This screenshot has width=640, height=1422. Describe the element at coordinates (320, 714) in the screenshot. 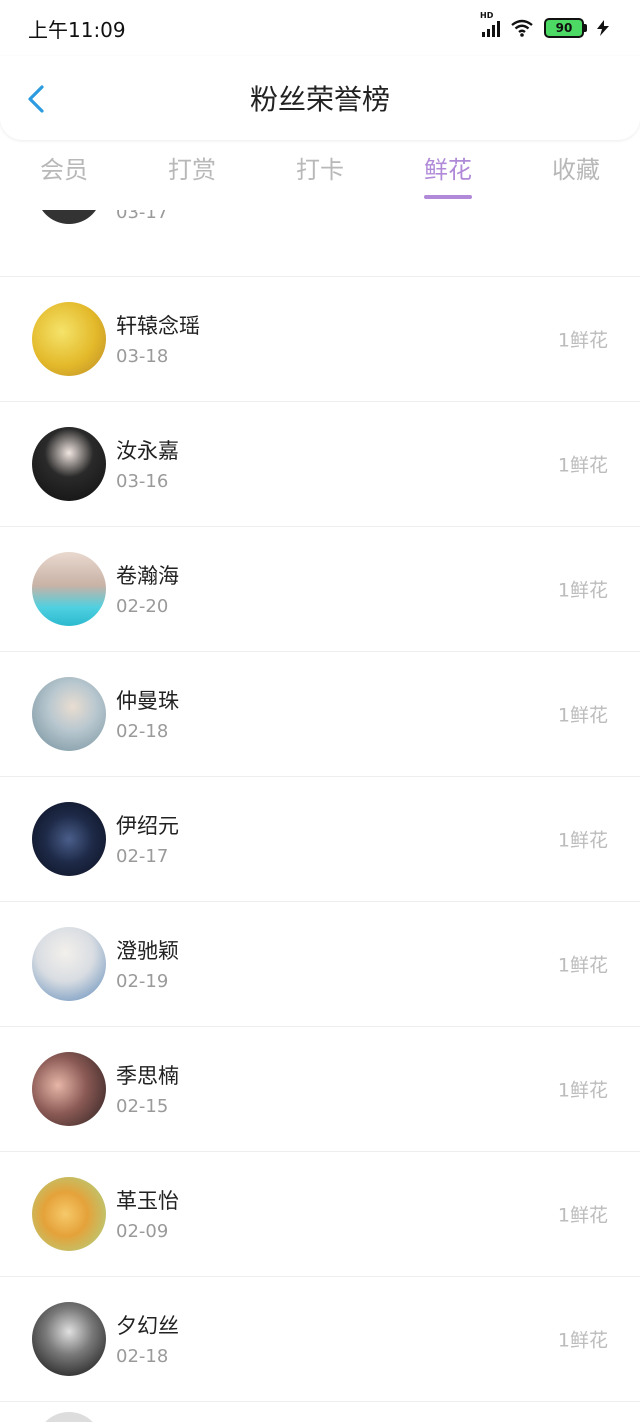

I see `list-item: 仲曼珠 02-18 1鲜花` at that location.